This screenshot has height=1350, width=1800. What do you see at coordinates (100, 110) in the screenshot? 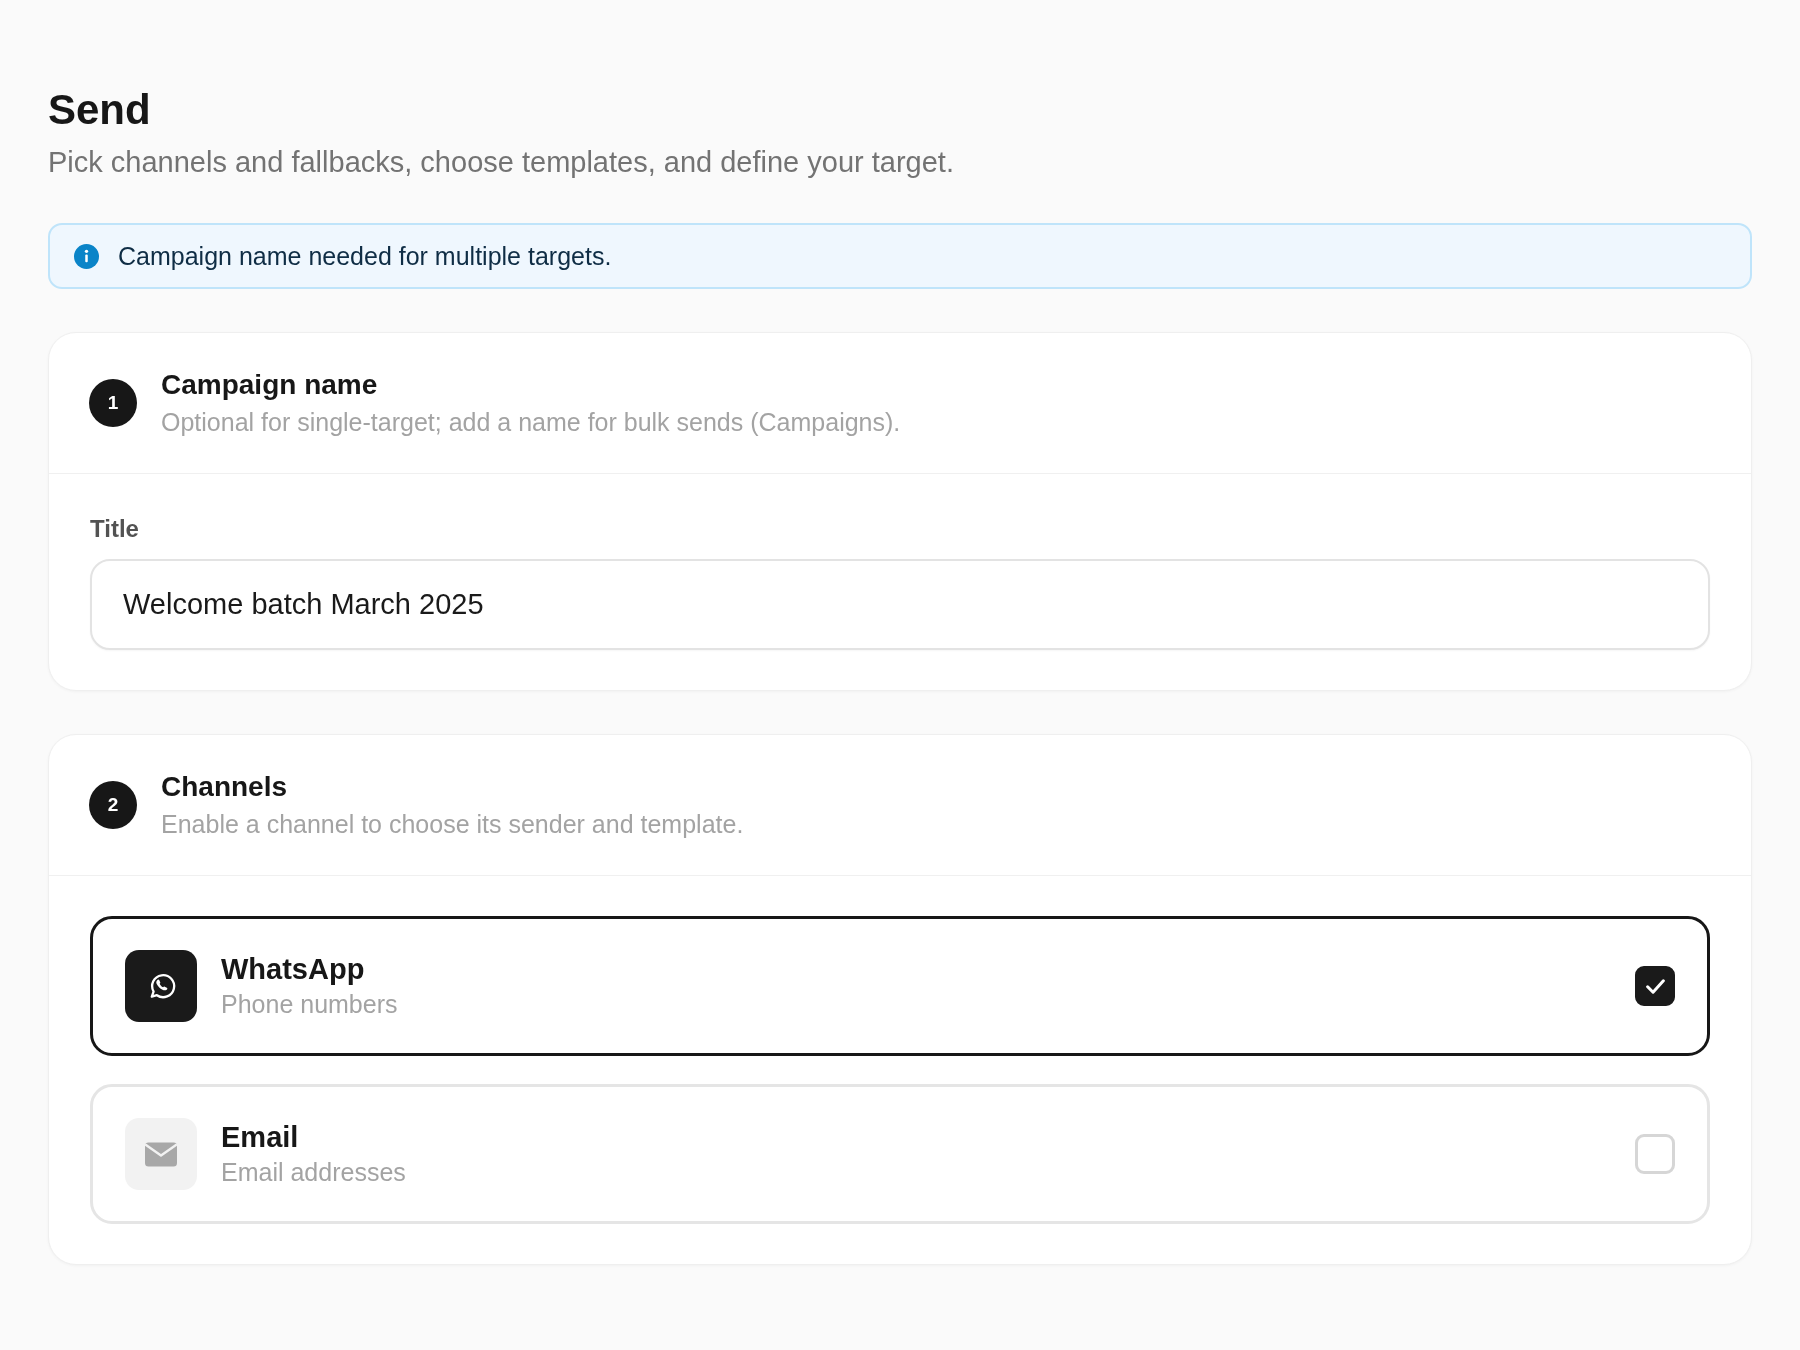
I see `page-title: Send` at bounding box center [100, 110].